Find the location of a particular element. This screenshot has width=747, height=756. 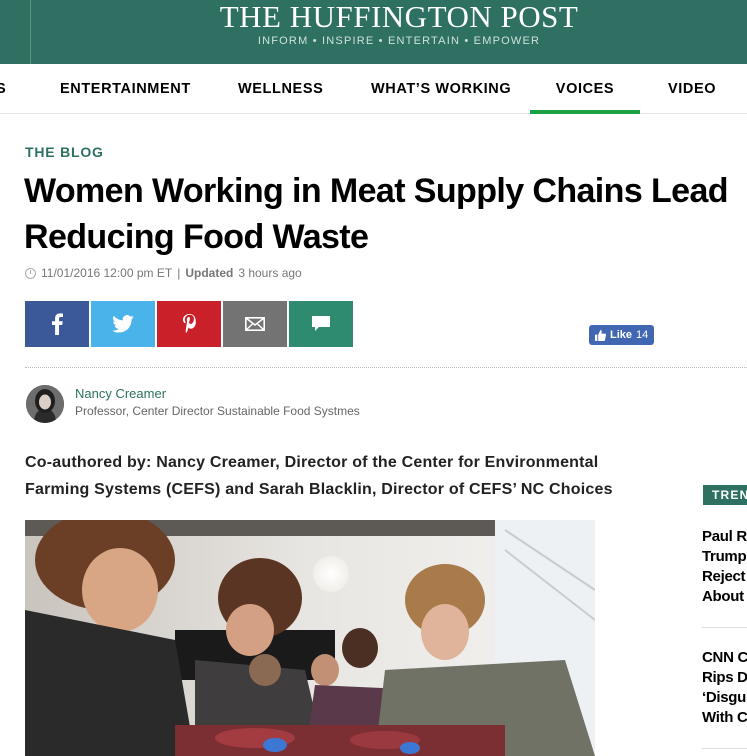

like-count: 14 is located at coordinates (642, 335).